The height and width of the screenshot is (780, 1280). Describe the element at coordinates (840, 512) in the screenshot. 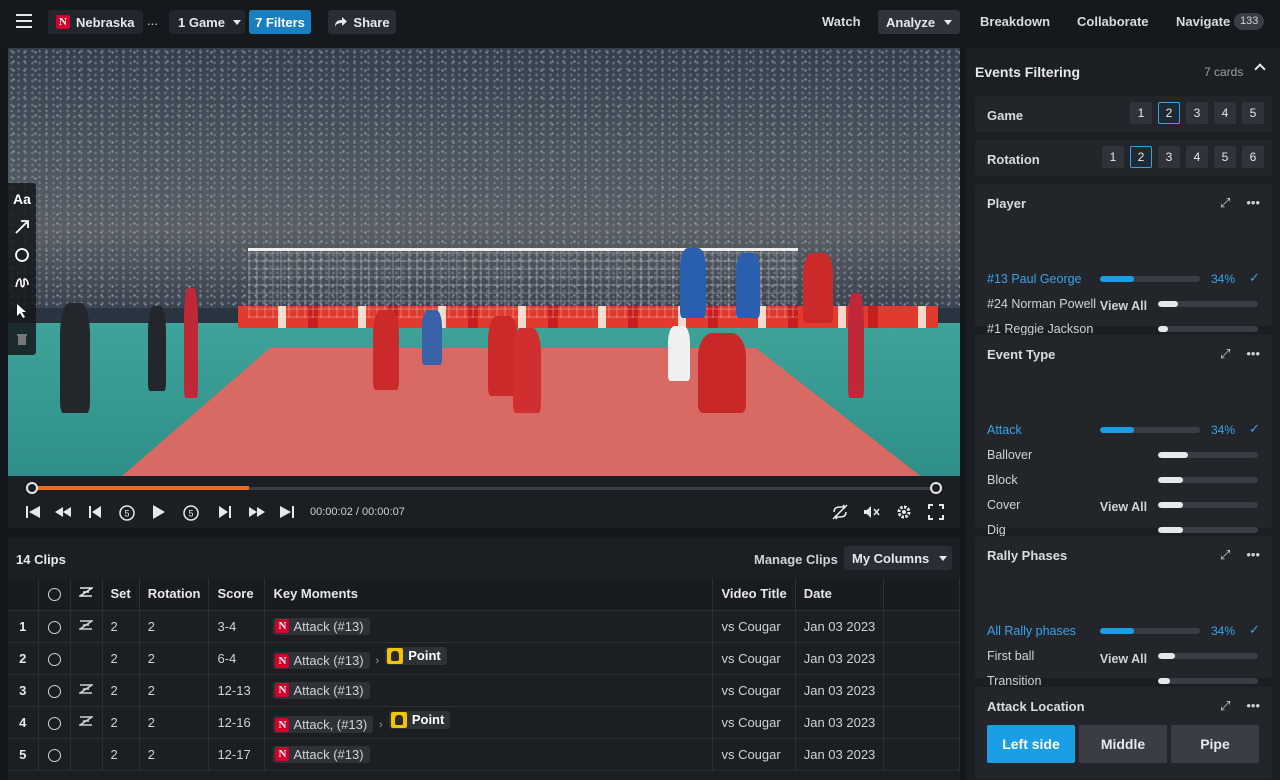

I see `loop-off-icon` at that location.